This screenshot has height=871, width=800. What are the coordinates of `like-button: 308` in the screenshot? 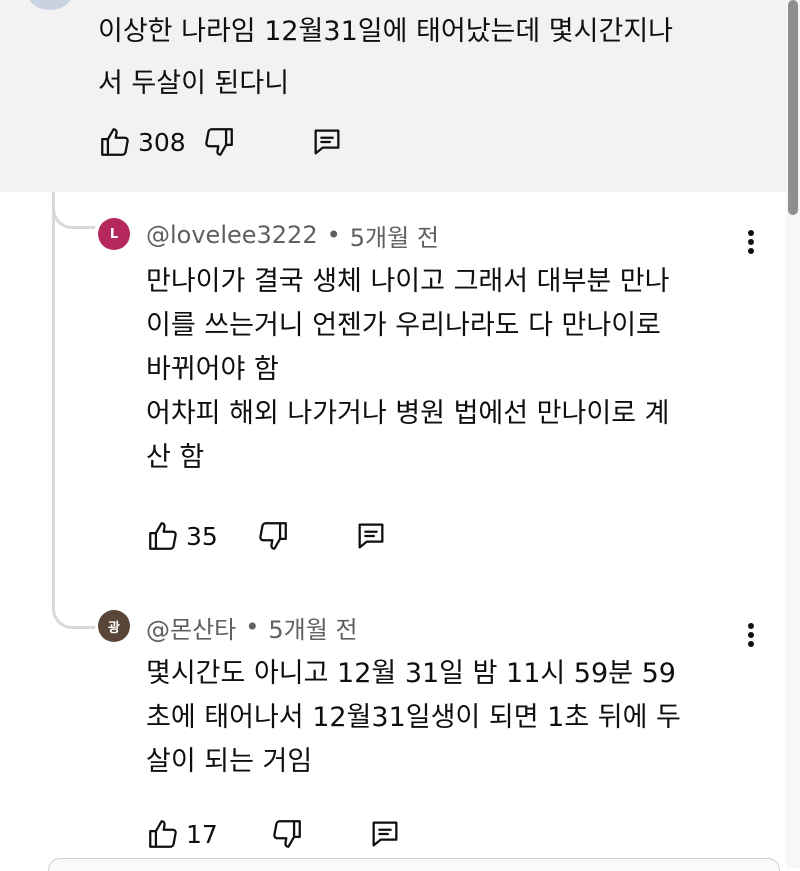 It's located at (142, 142).